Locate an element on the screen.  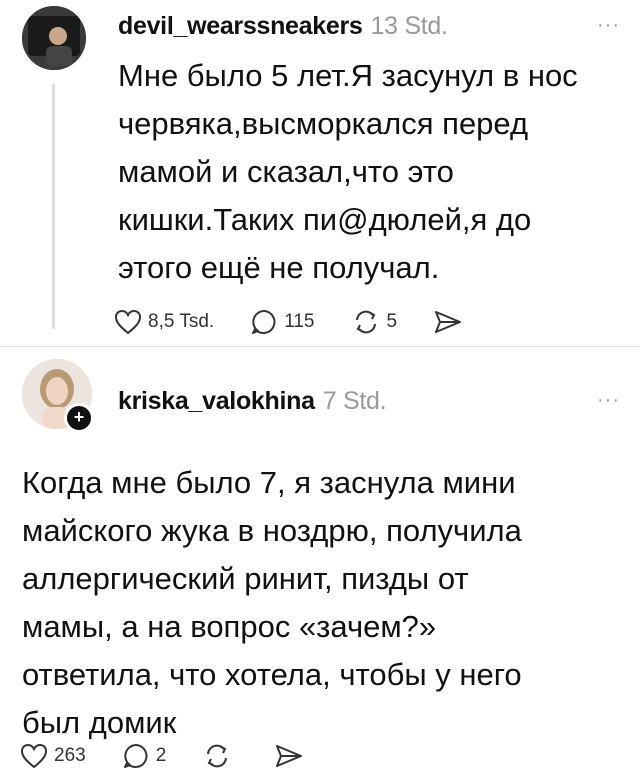
repost-button is located at coordinates (220, 756).